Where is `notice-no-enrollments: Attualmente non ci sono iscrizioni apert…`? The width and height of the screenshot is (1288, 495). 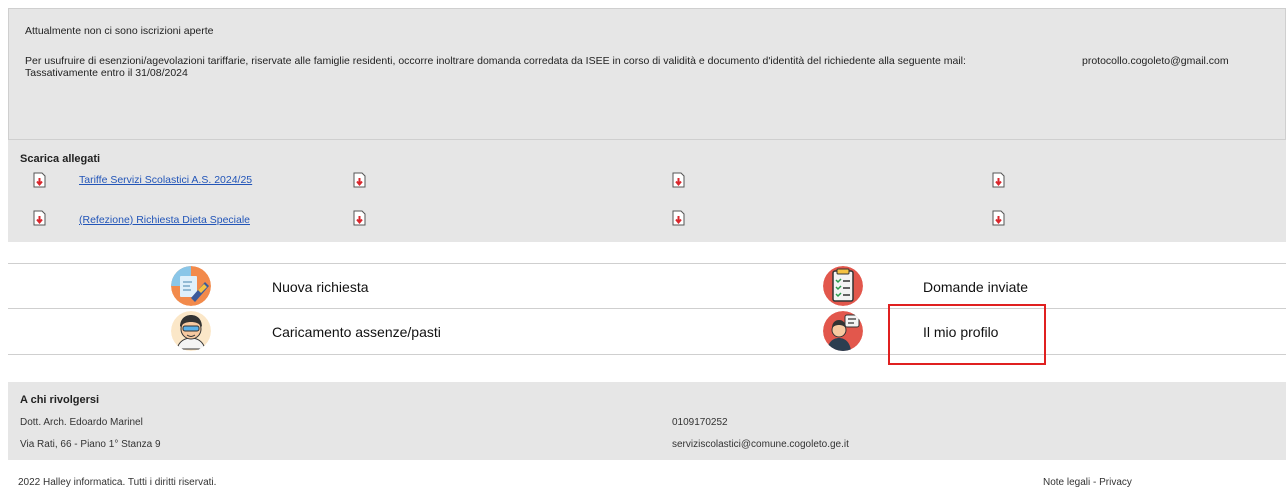 notice-no-enrollments: Attualmente non ci sono iscrizioni apert… is located at coordinates (119, 31).